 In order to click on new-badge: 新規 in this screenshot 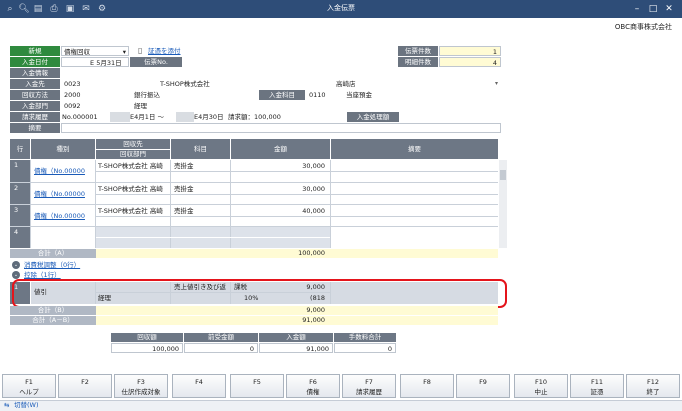, I will do `click(35, 51)`.